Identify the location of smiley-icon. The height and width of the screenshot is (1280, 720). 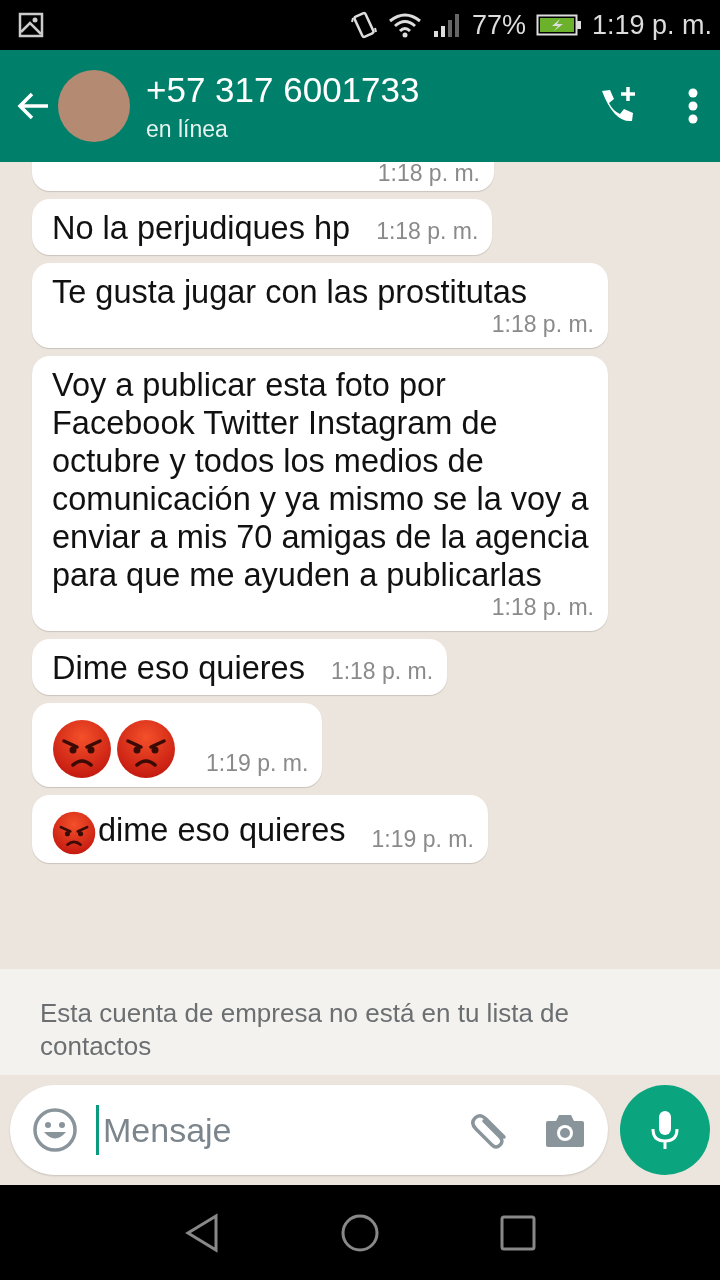
(55, 1130).